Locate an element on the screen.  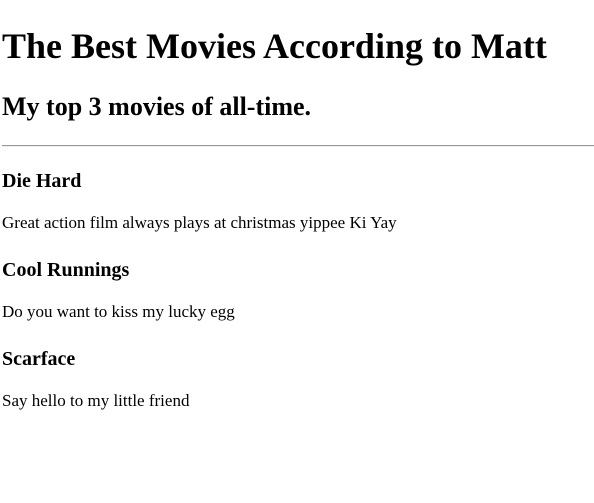
movie-description: Say hello to my little friend is located at coordinates (96, 400).